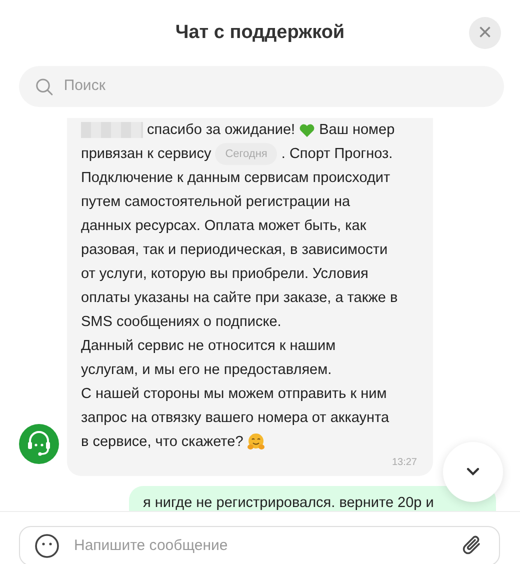 Image resolution: width=520 pixels, height=564 pixels. I want to click on message-text: Ваш номер, so click(357, 130).